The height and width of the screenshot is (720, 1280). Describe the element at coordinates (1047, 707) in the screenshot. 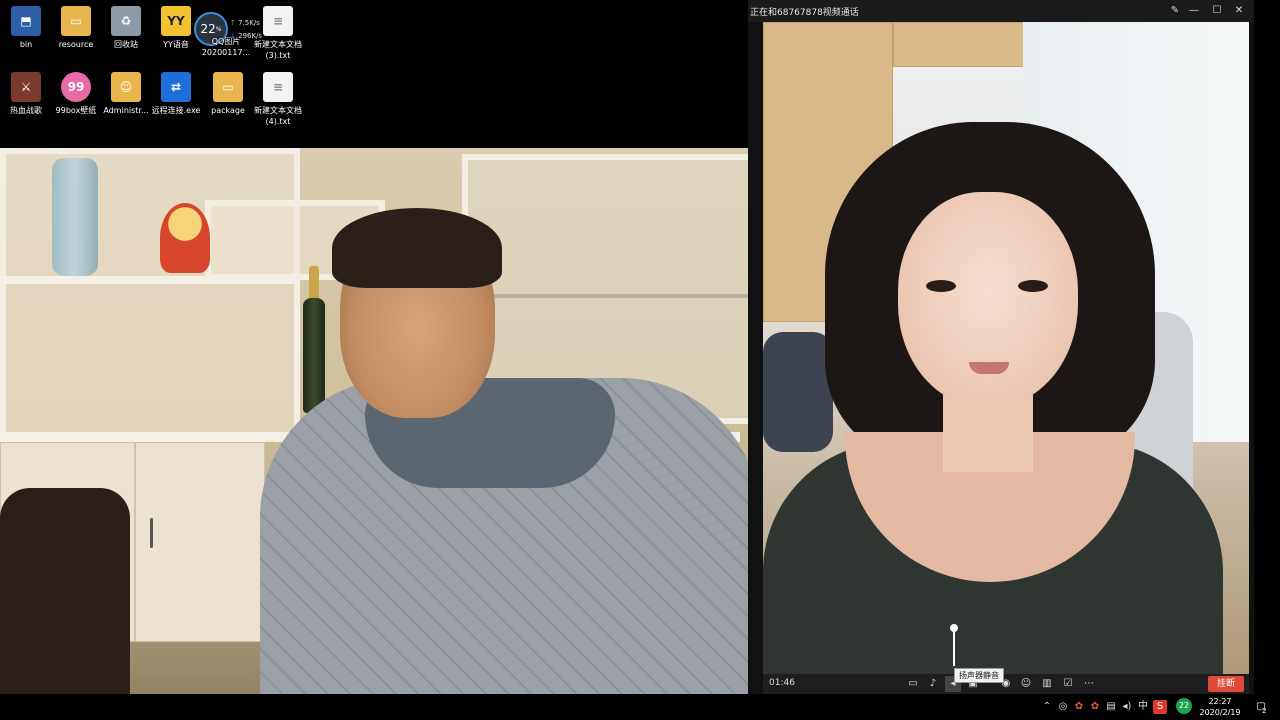

I see `tray-expand-icon: ⌃` at that location.